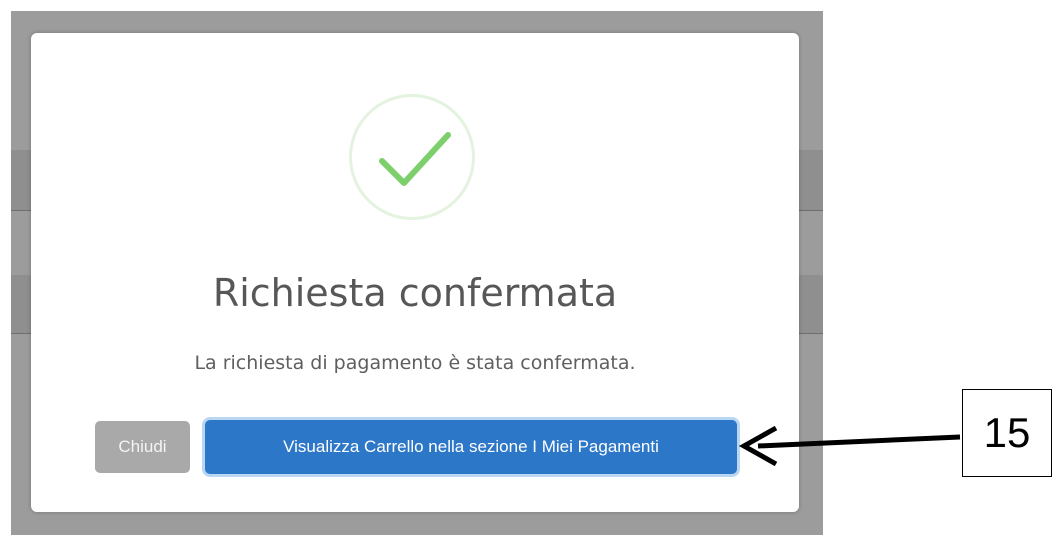 The width and height of the screenshot is (1054, 535). What do you see at coordinates (142, 447) in the screenshot?
I see `close-button: Chiudi` at bounding box center [142, 447].